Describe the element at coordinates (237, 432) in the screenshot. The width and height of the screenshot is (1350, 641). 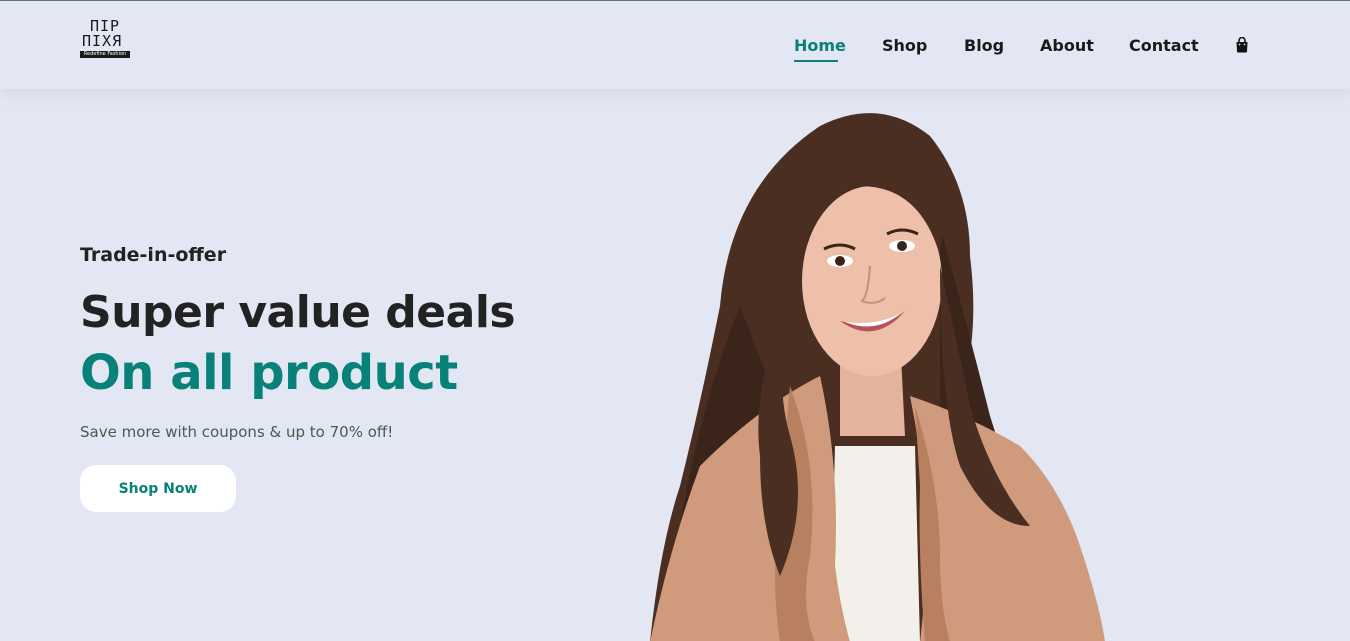
I see `hero-description: Save more with coupons & up to 70% off!` at that location.